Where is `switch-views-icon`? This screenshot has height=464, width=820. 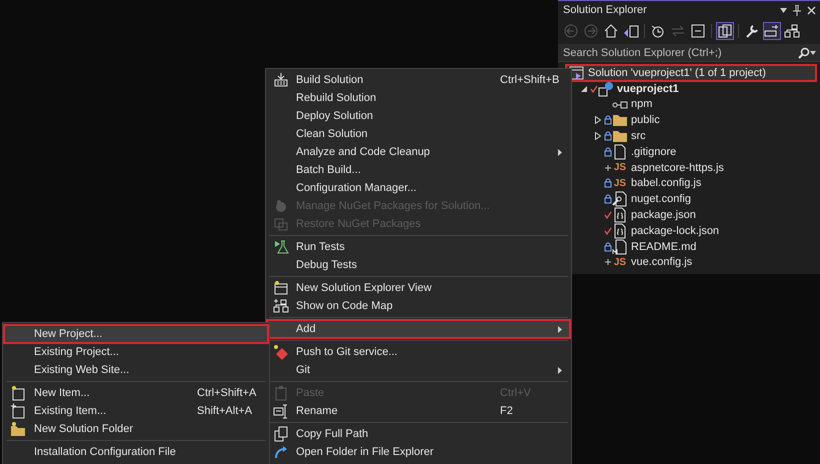 switch-views-icon is located at coordinates (631, 31).